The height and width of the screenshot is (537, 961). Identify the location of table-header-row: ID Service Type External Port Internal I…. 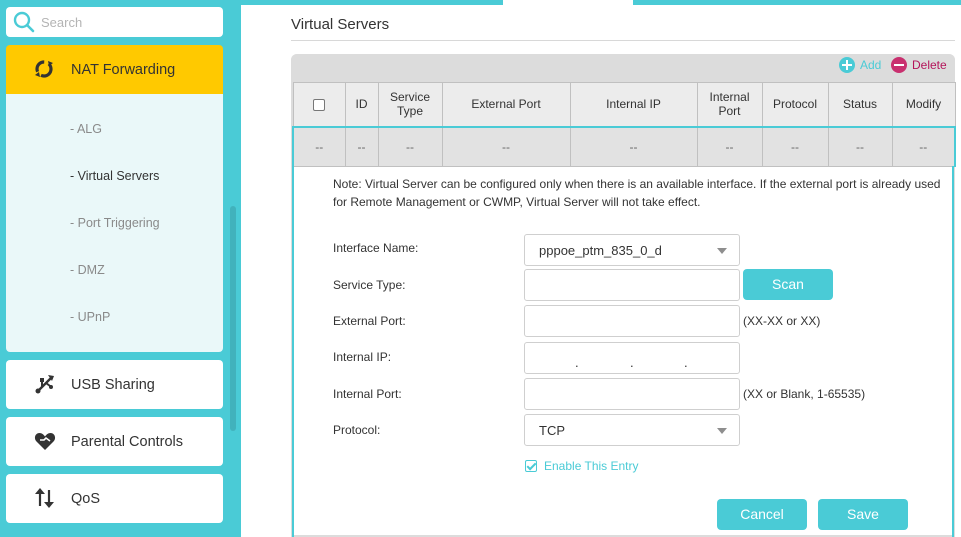
(624, 104).